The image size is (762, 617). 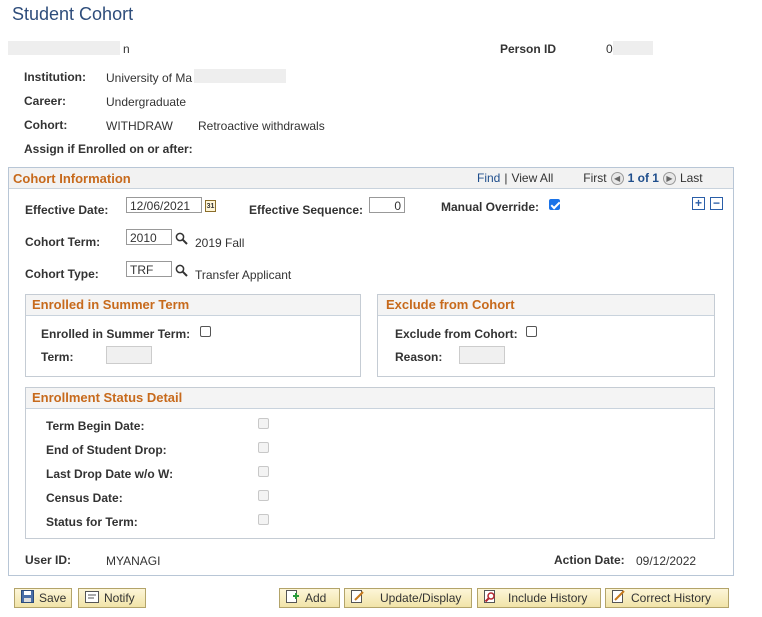 What do you see at coordinates (64, 48) in the screenshot?
I see `redacted-name` at bounding box center [64, 48].